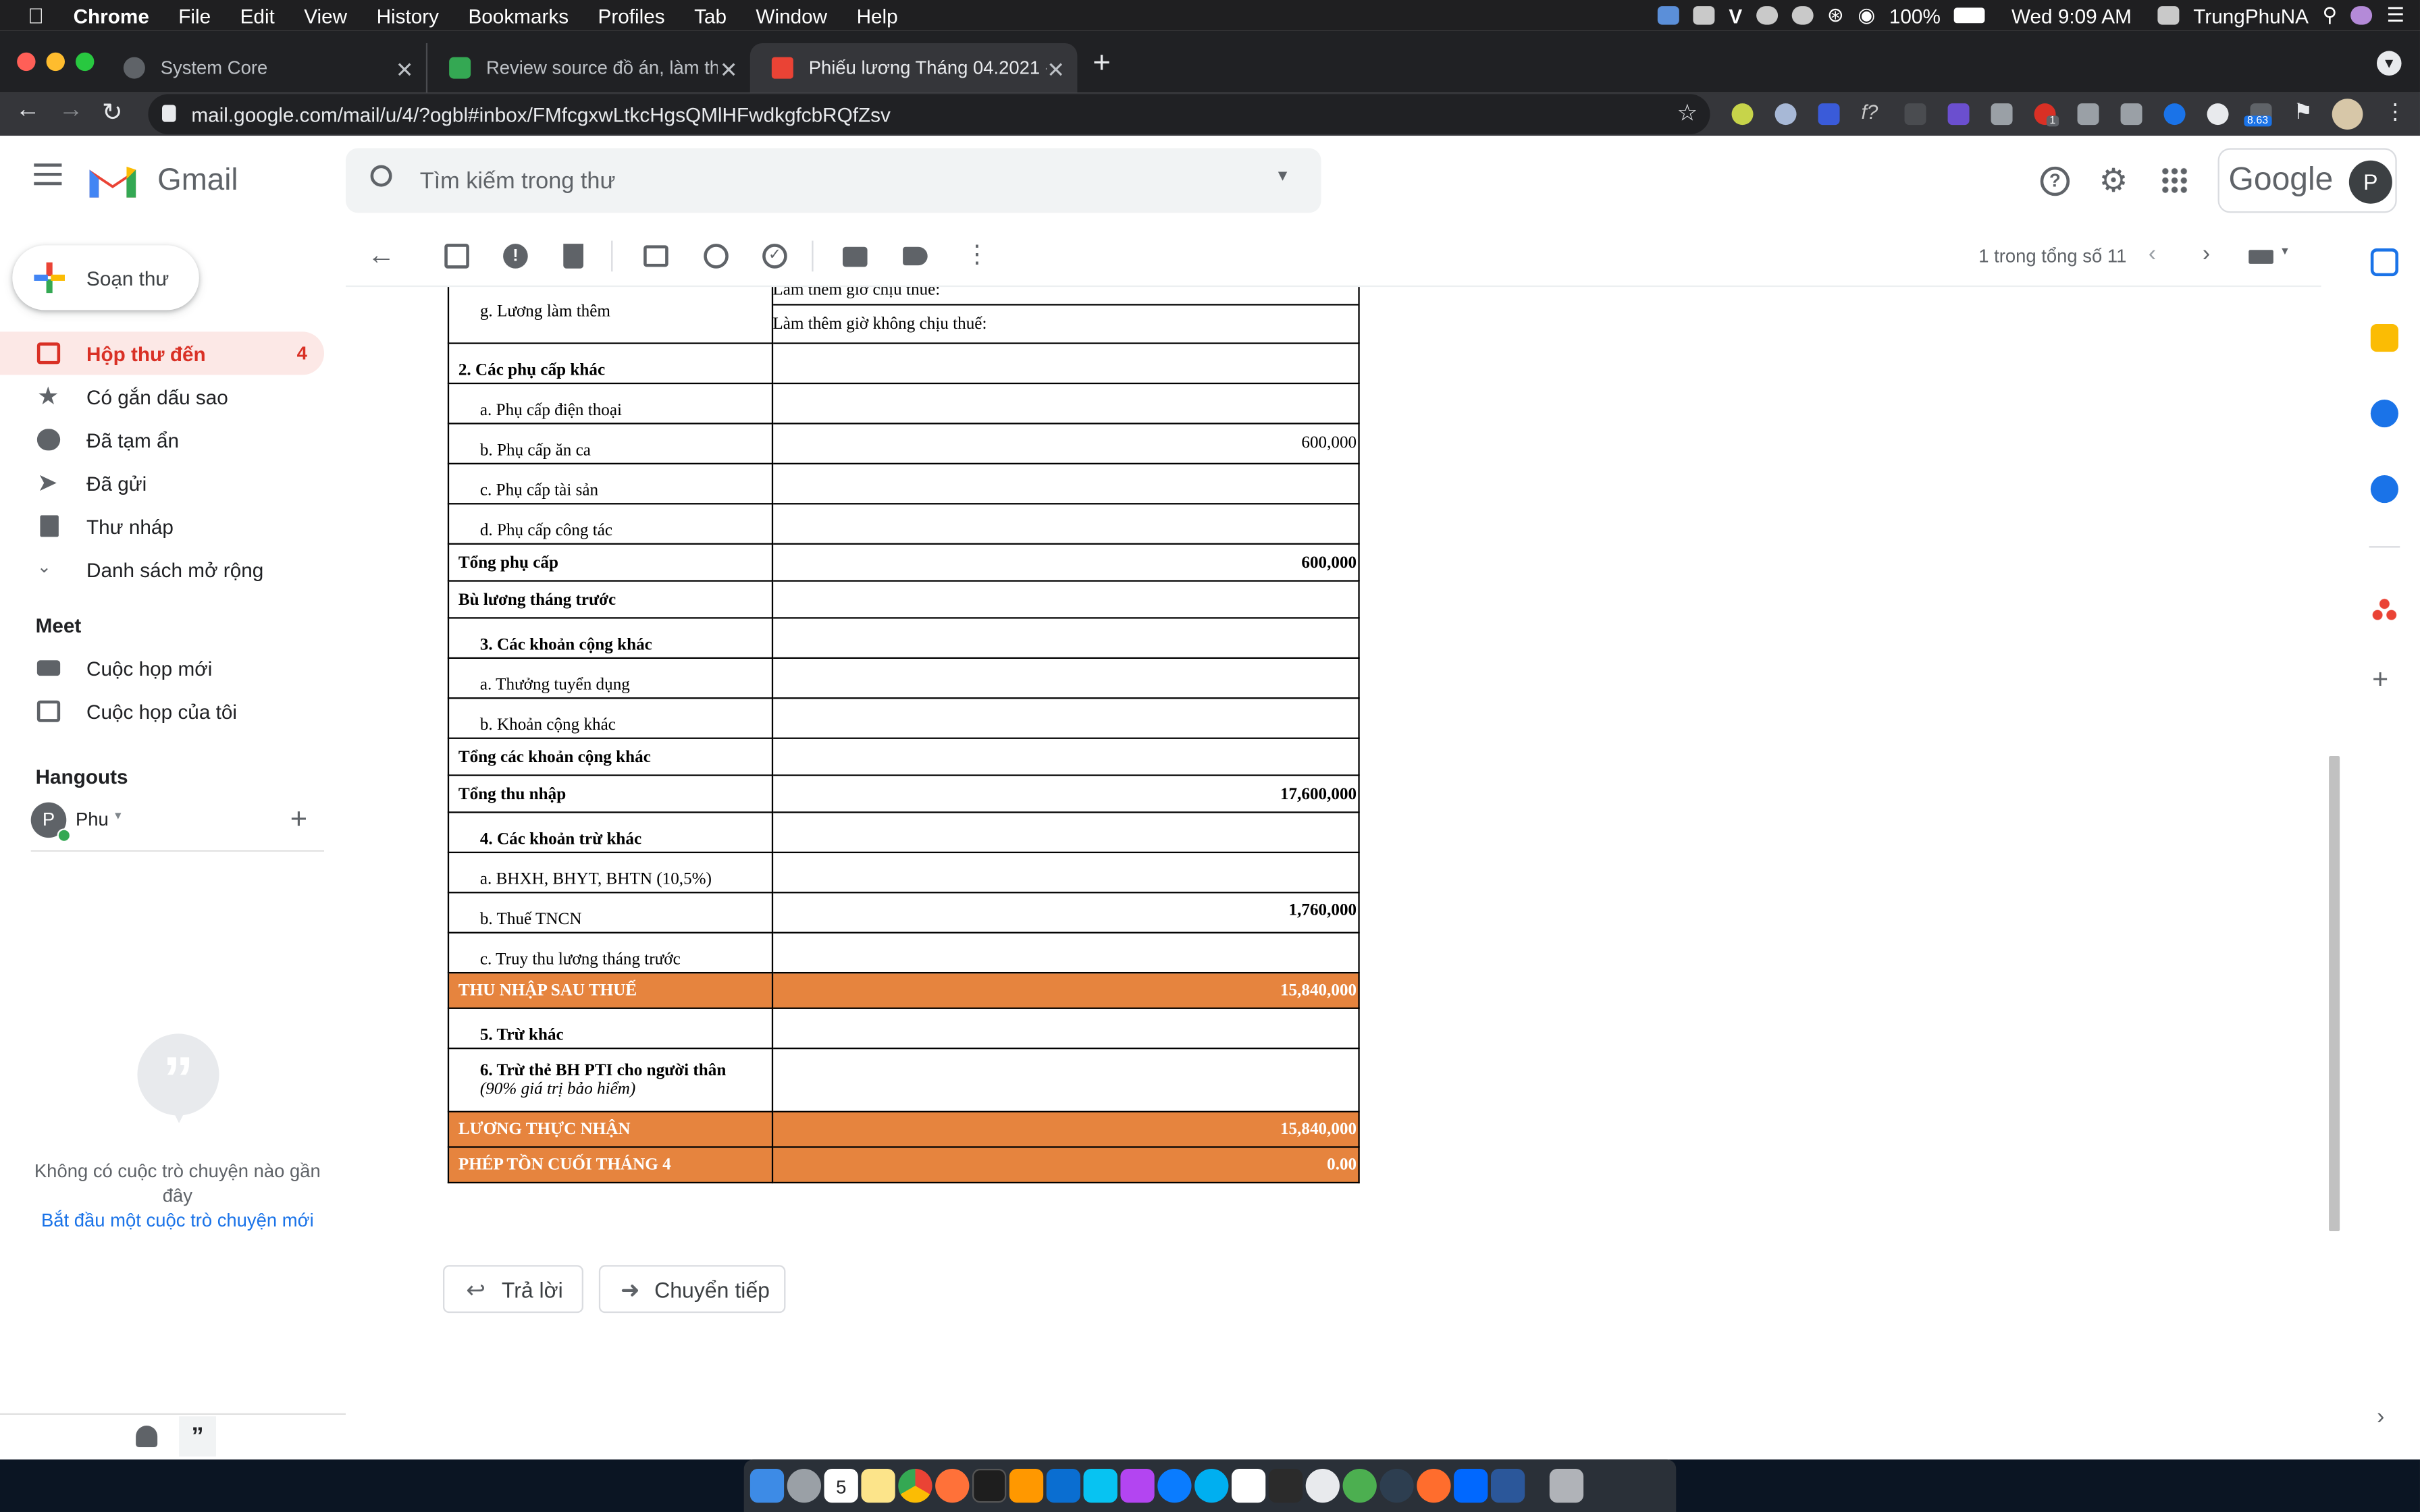  Describe the element at coordinates (2002, 114) in the screenshot. I see `ext-camera-icon` at that location.